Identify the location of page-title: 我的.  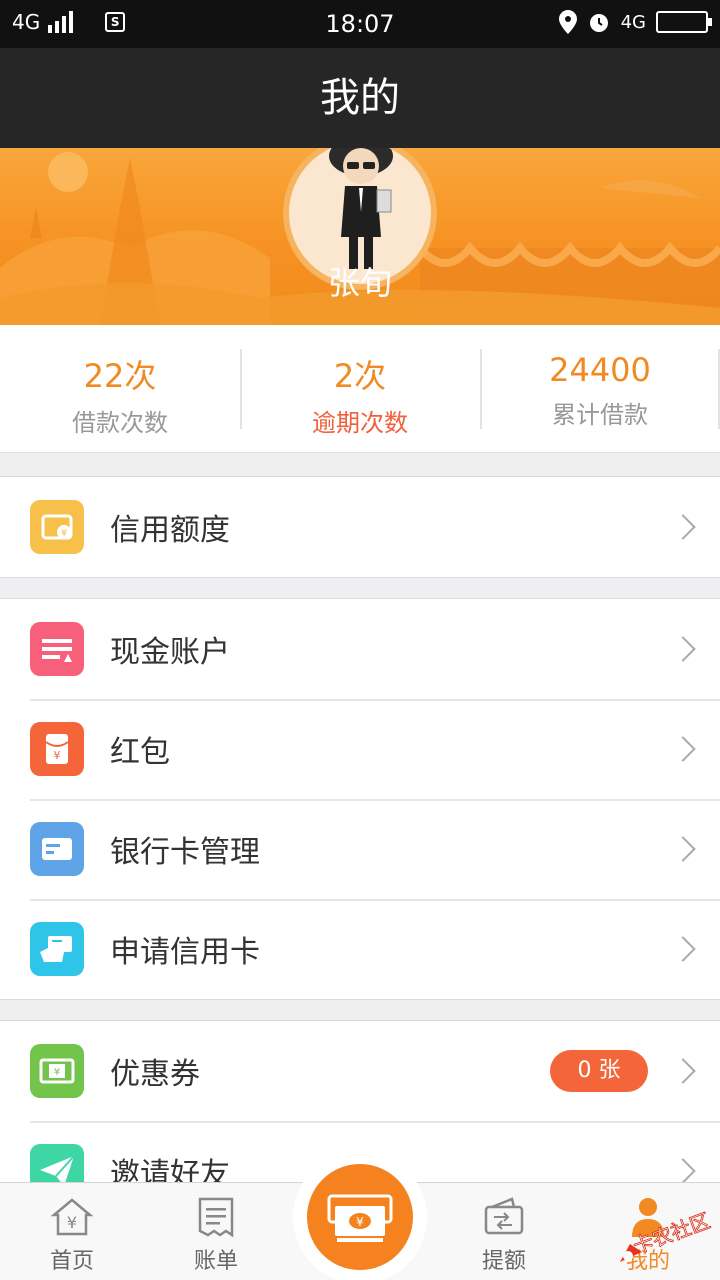
(360, 98).